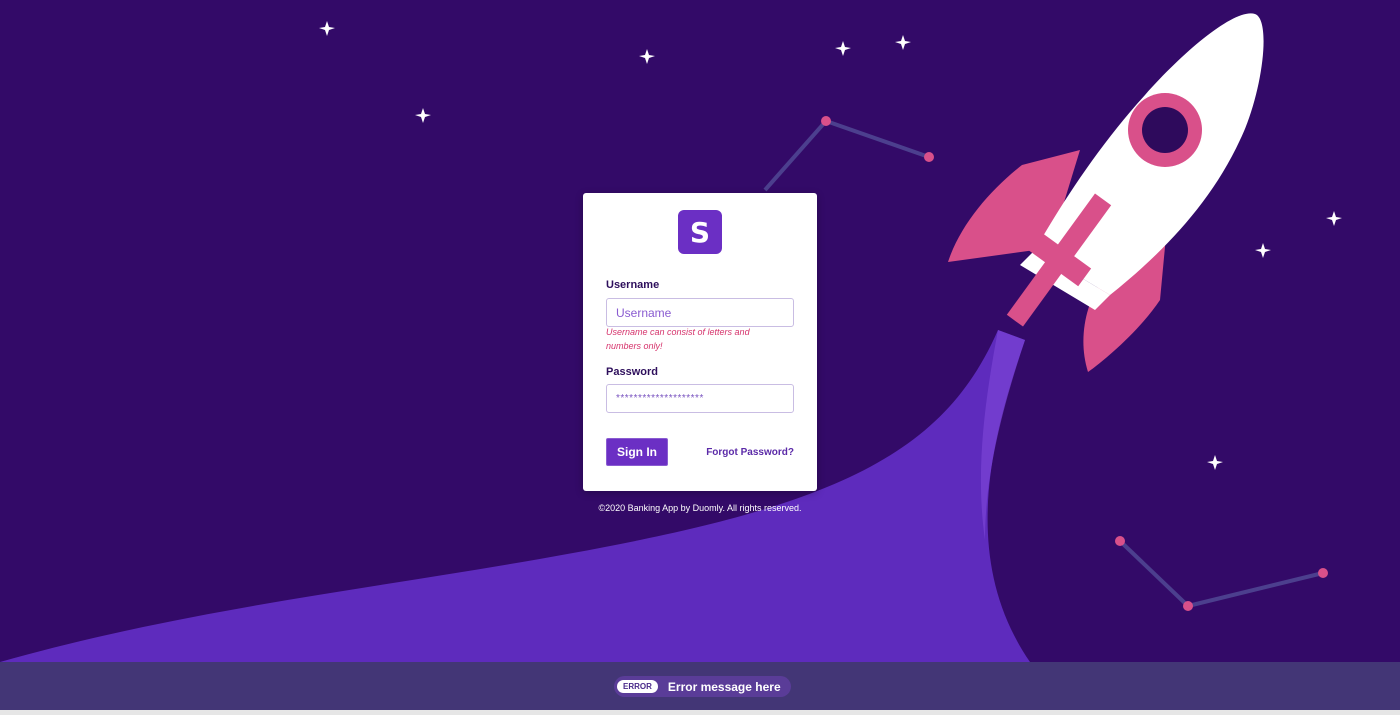  Describe the element at coordinates (1165, 130) in the screenshot. I see `rocket-window` at that location.